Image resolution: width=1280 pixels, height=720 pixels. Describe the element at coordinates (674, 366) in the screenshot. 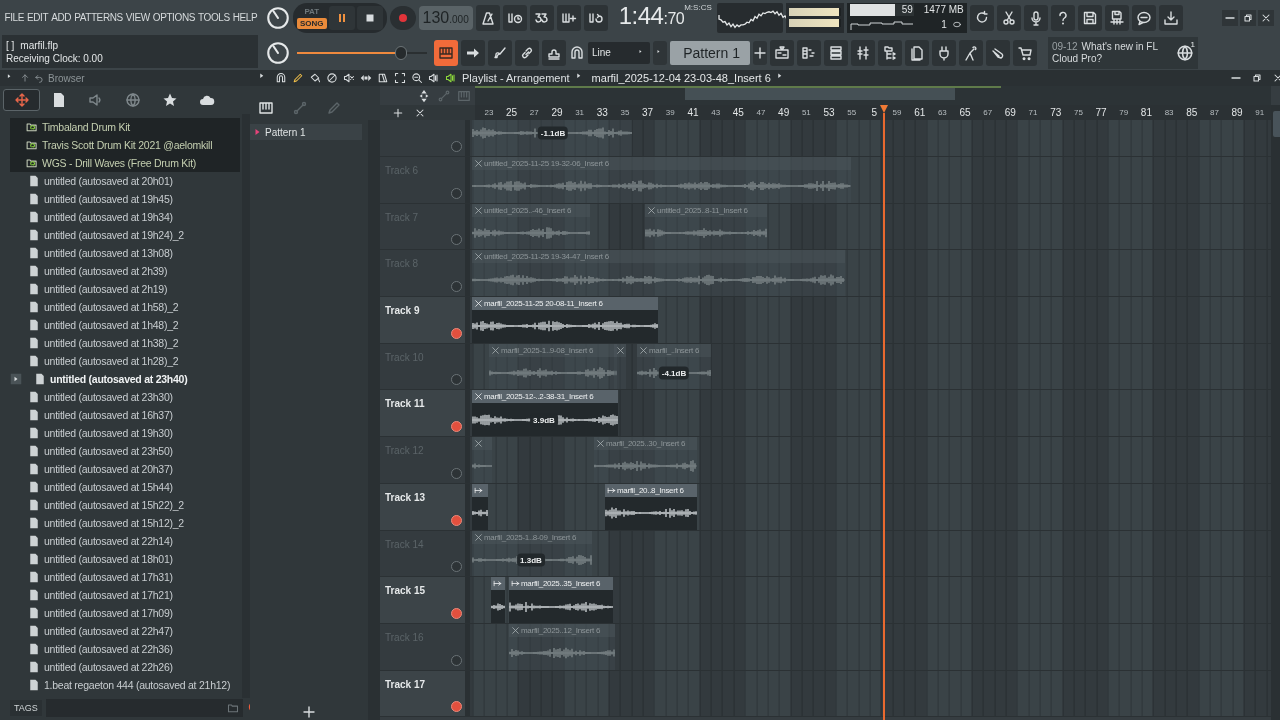

I see `audio-clip: marfil_..Insert 6 -4.1dB` at that location.